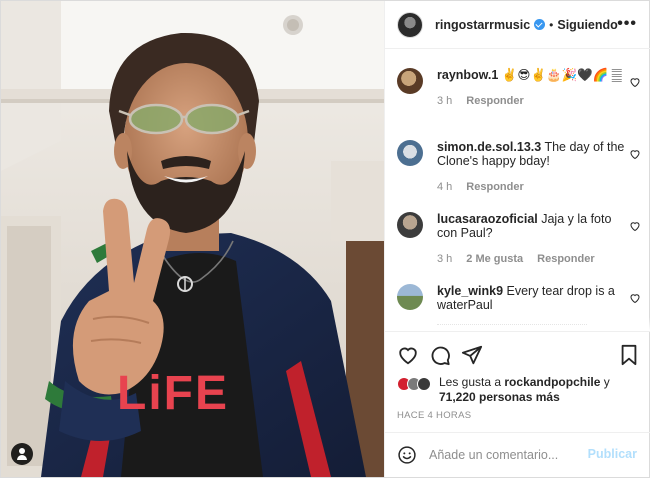 Image resolution: width=650 pixels, height=478 pixels. I want to click on likes-prefix: Les gusta a, so click(470, 382).